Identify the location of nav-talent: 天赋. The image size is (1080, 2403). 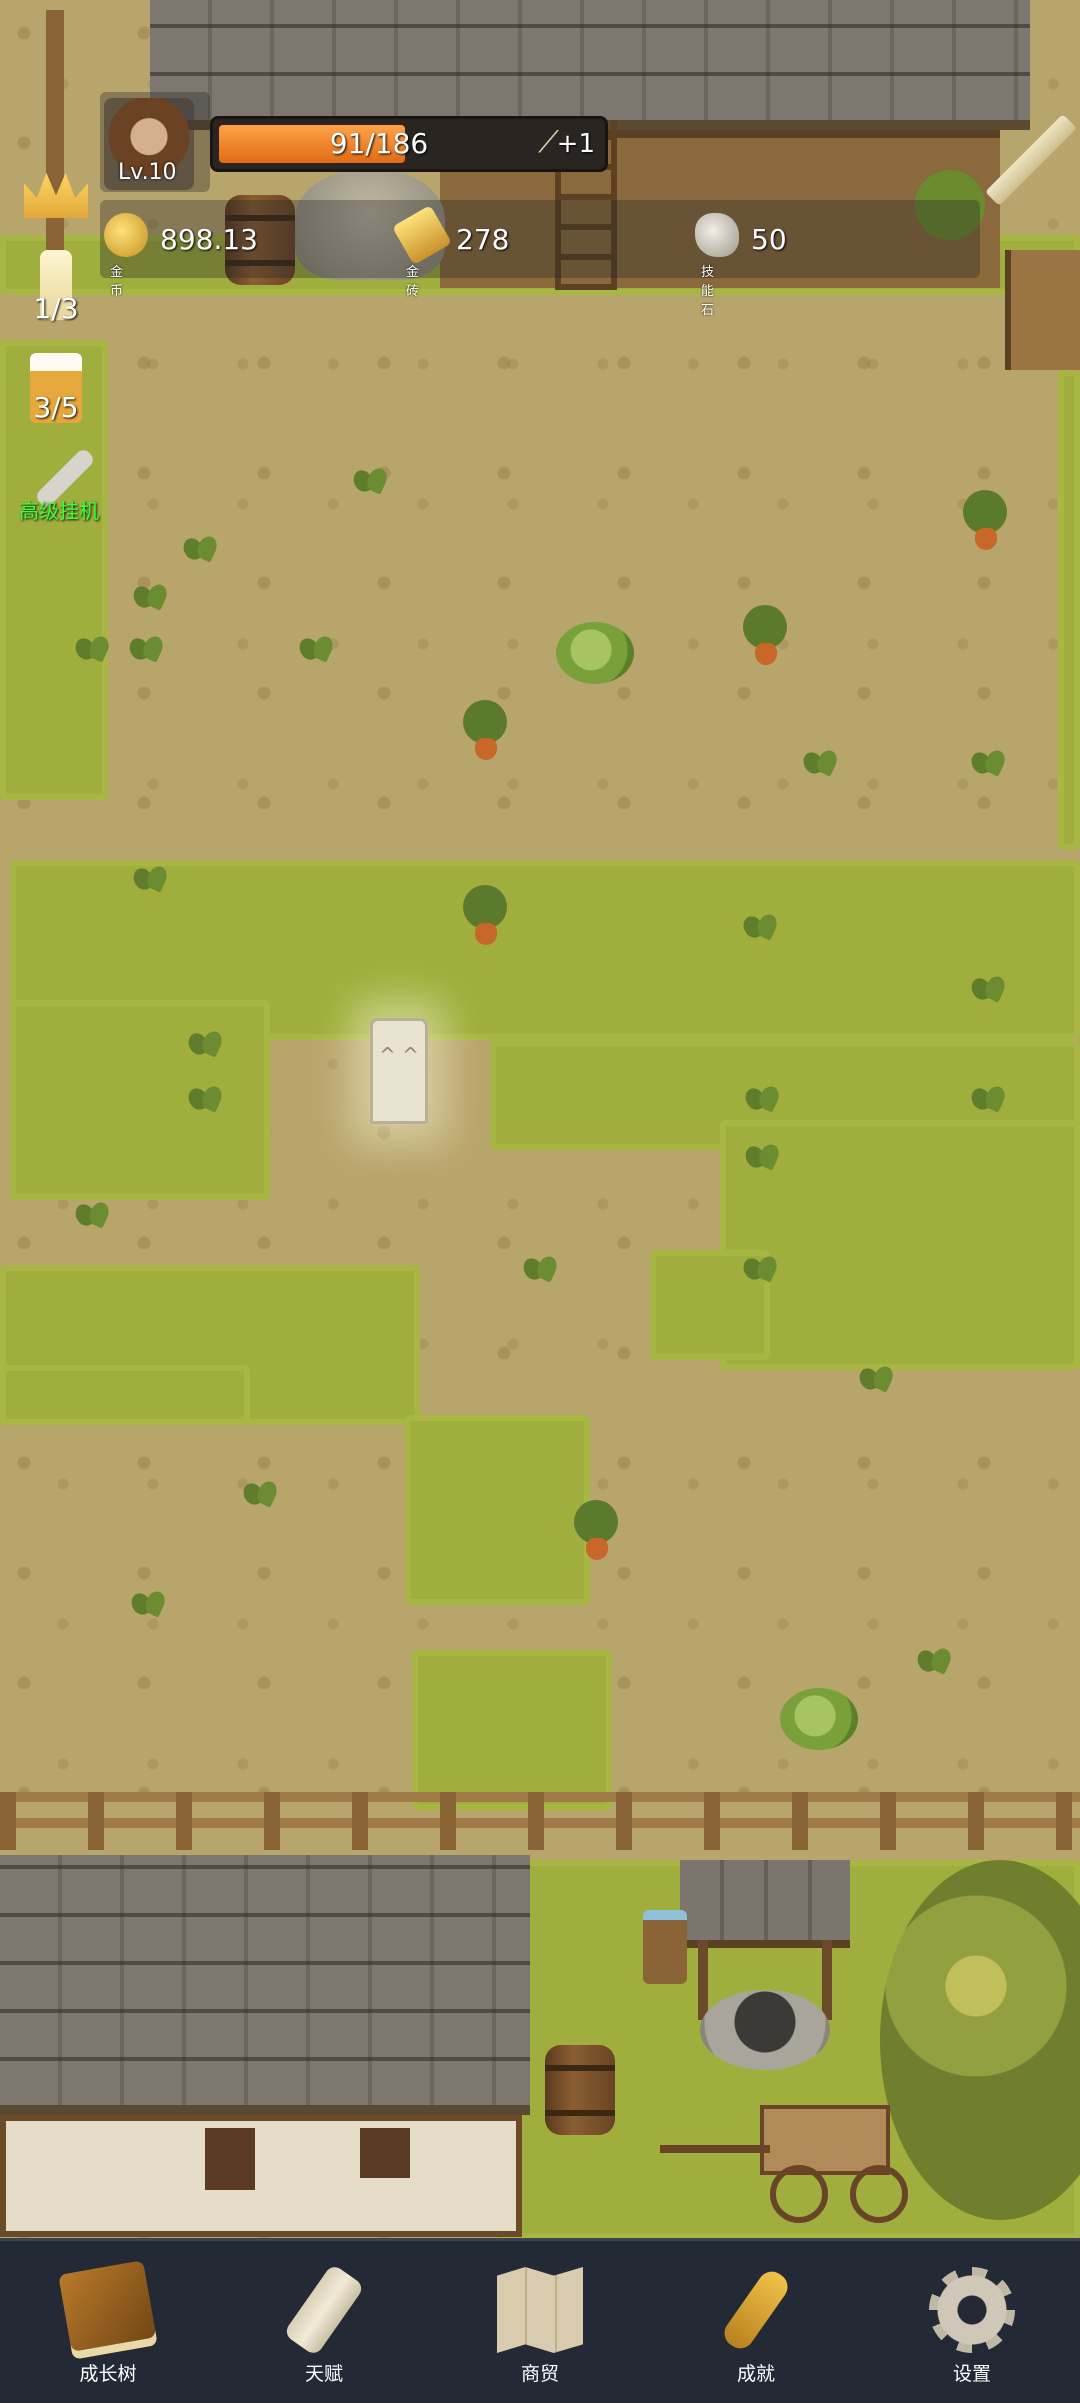
(324, 2322).